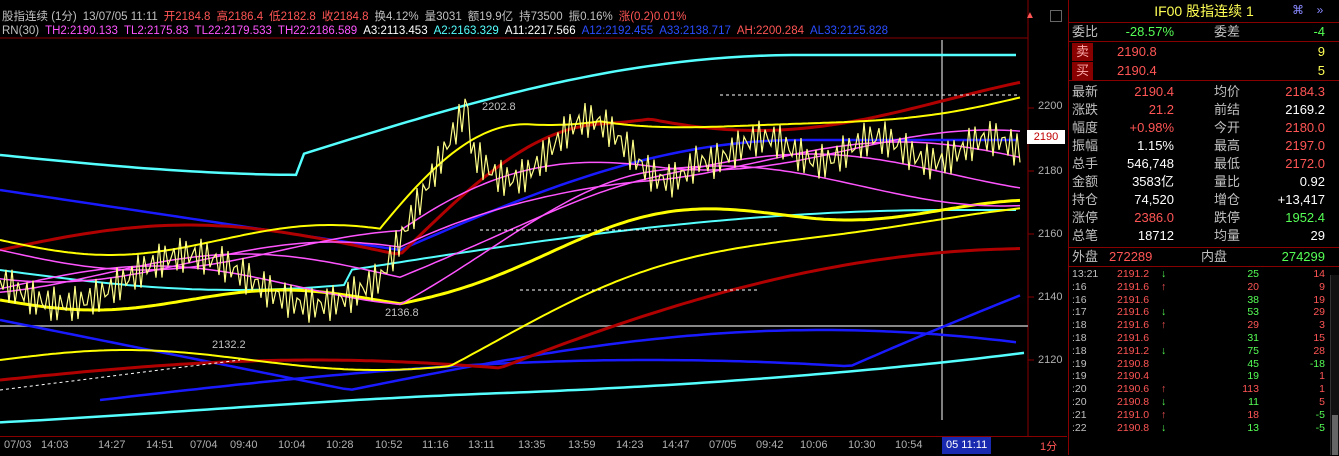  What do you see at coordinates (532, 445) in the screenshot?
I see `time-axis-label: 13:35` at bounding box center [532, 445].